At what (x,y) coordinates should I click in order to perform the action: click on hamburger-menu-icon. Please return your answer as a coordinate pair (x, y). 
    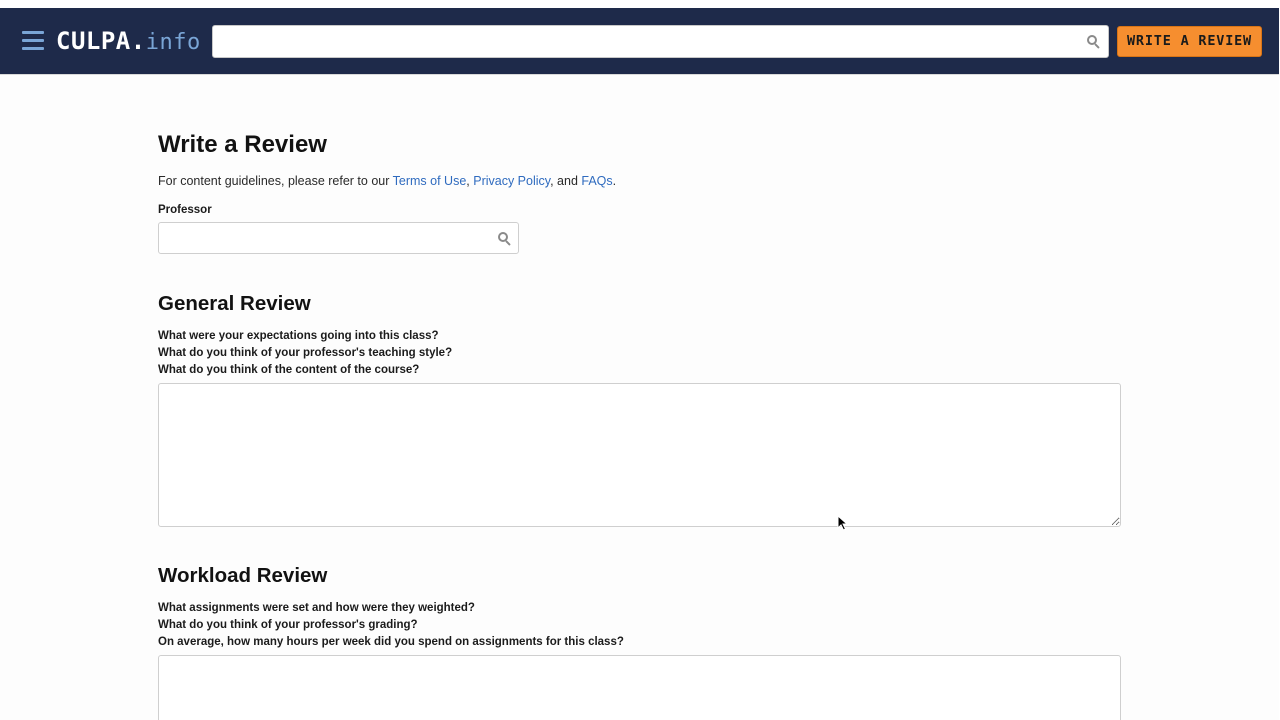
    Looking at the image, I should click on (33, 41).